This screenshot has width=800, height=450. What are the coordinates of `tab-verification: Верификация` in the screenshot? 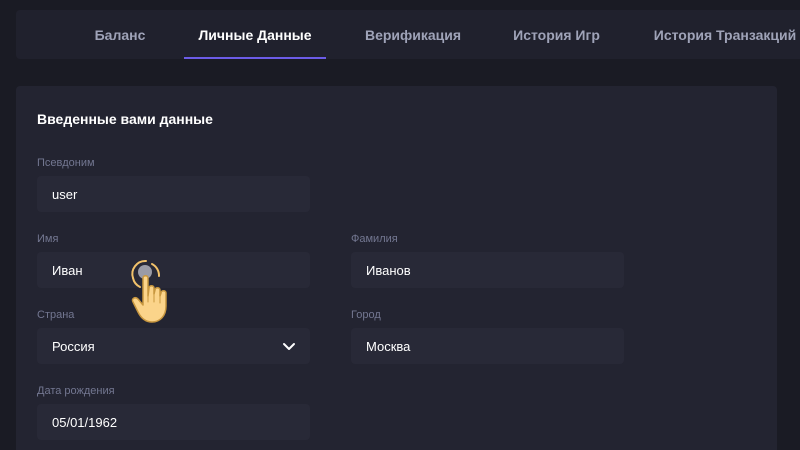 It's located at (413, 34).